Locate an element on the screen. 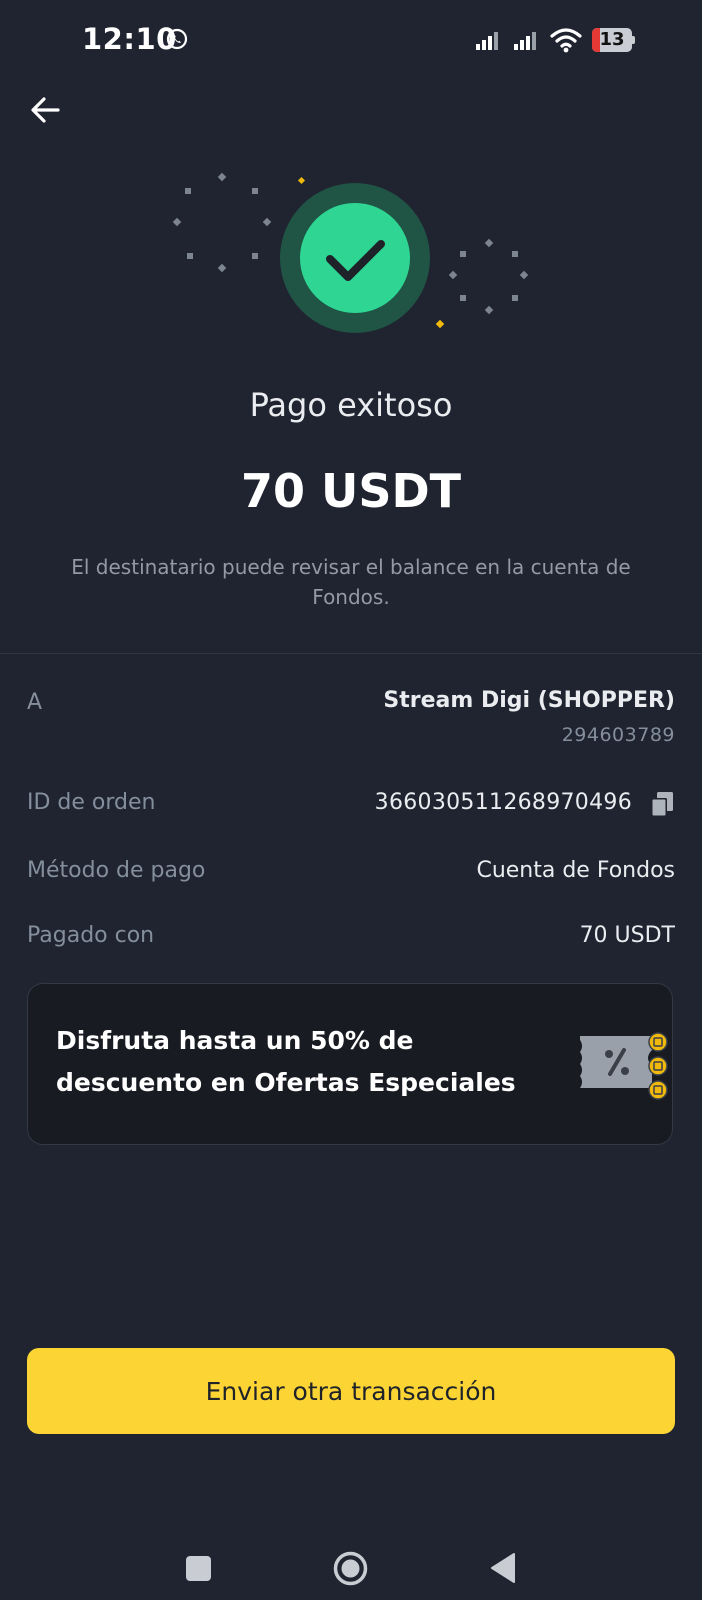 This screenshot has height=1600, width=702. arrow-left-icon is located at coordinates (46, 110).